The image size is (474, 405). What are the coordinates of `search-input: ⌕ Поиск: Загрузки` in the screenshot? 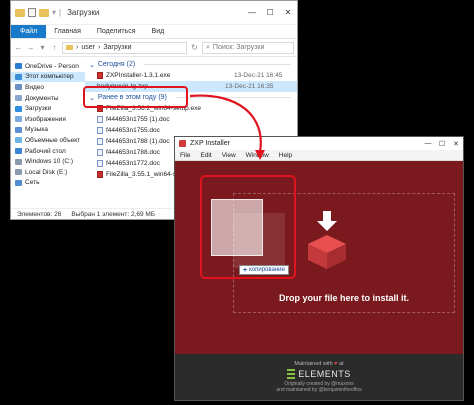 It's located at (248, 47).